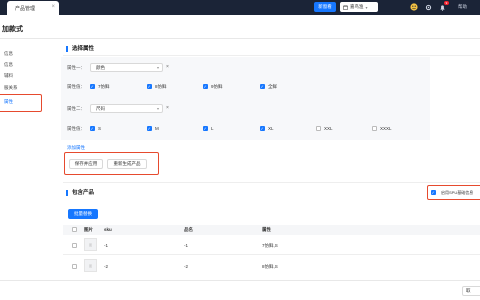 The height and width of the screenshot is (300, 480). I want to click on option-label: 全鲜, so click(272, 86).